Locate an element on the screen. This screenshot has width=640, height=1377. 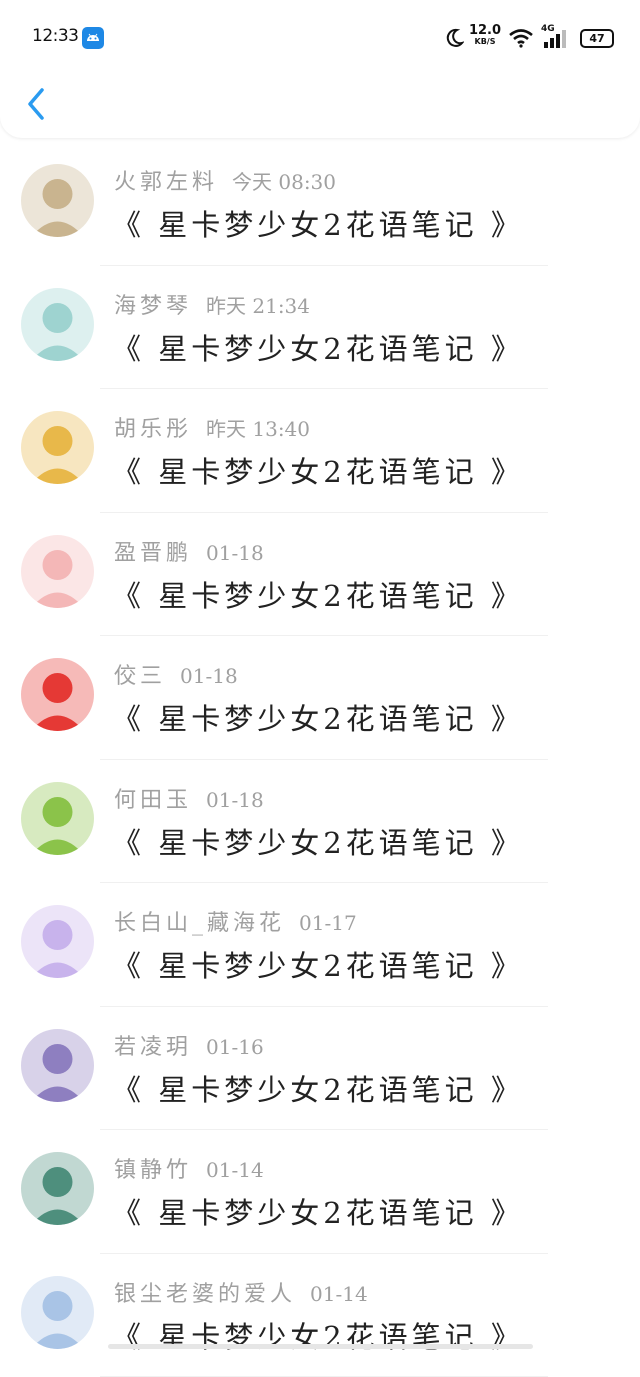
message-date: 今天 08:30 is located at coordinates (284, 182).